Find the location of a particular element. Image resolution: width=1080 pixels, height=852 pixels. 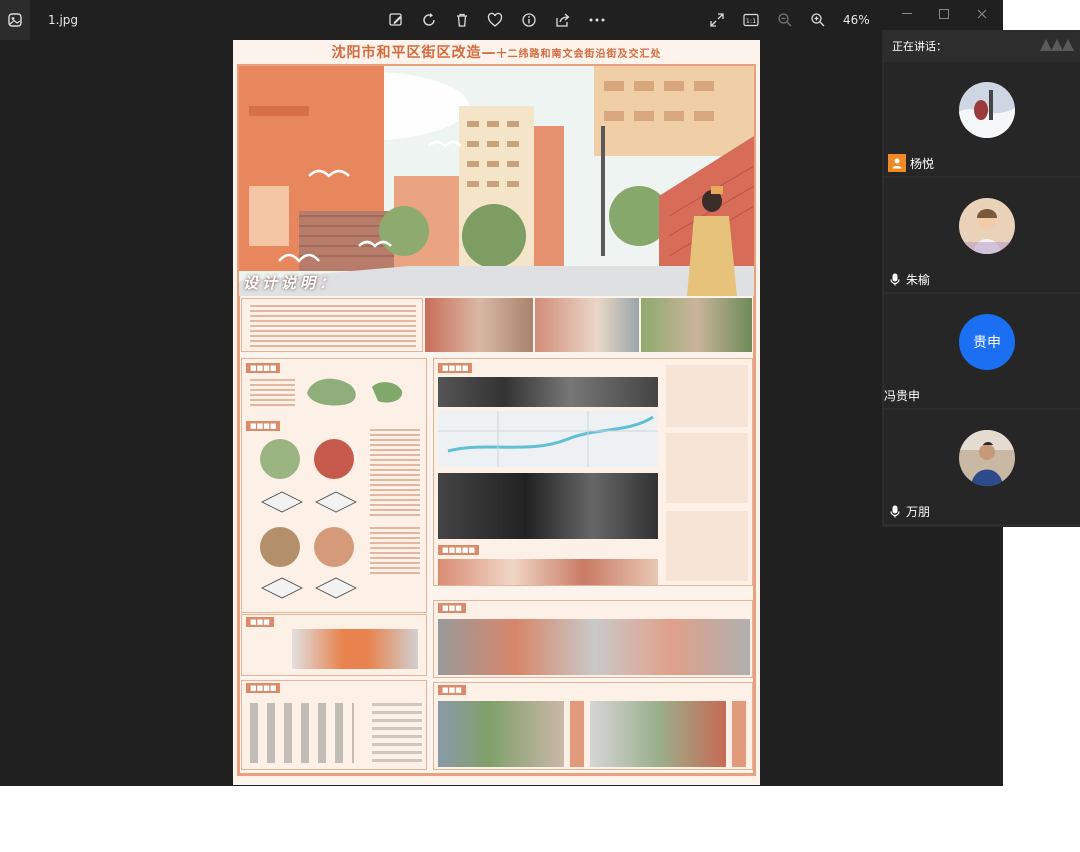

participant-name-row: 冯贵申 is located at coordinates (902, 395).